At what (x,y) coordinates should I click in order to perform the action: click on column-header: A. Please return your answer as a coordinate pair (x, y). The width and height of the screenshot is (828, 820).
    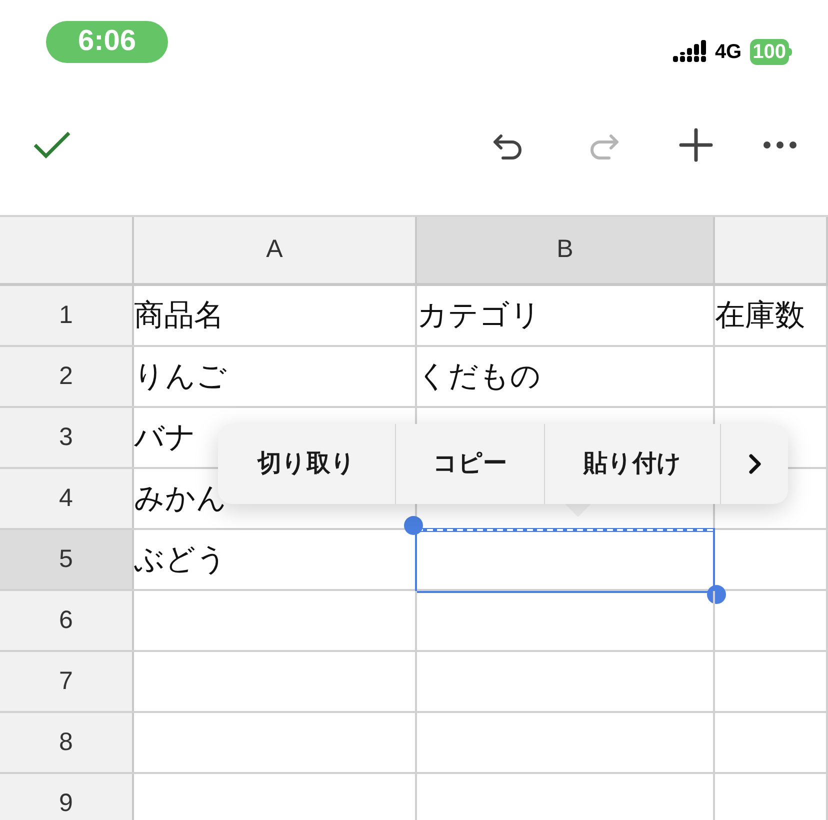
    Looking at the image, I should click on (275, 250).